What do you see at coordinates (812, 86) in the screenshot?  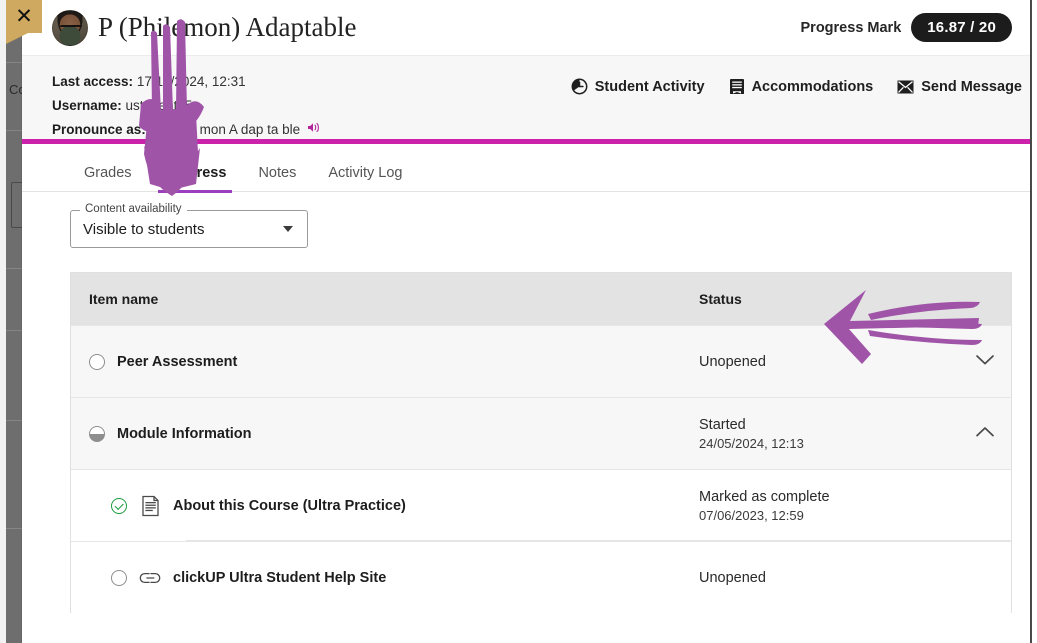 I see `accommodations-label: Accommodations` at bounding box center [812, 86].